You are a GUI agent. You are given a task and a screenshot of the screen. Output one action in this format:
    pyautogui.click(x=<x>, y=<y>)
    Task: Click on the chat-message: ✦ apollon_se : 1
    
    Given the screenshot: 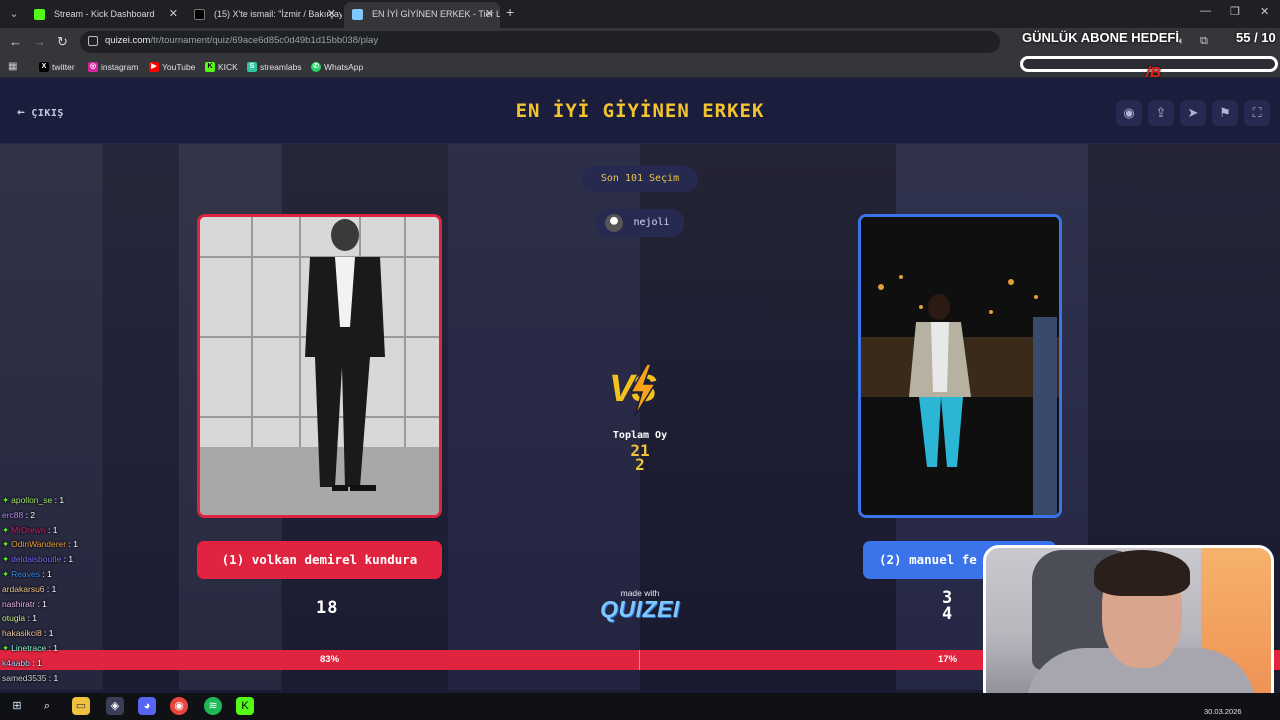 What is the action you would take?
    pyautogui.click(x=33, y=500)
    